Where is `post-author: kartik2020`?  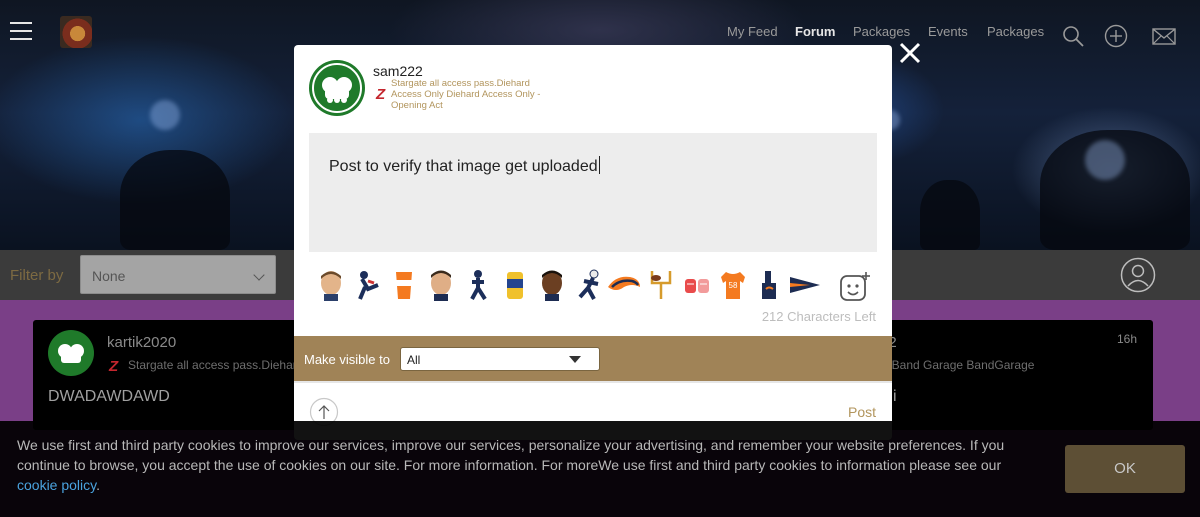
post-author: kartik2020 is located at coordinates (141, 342).